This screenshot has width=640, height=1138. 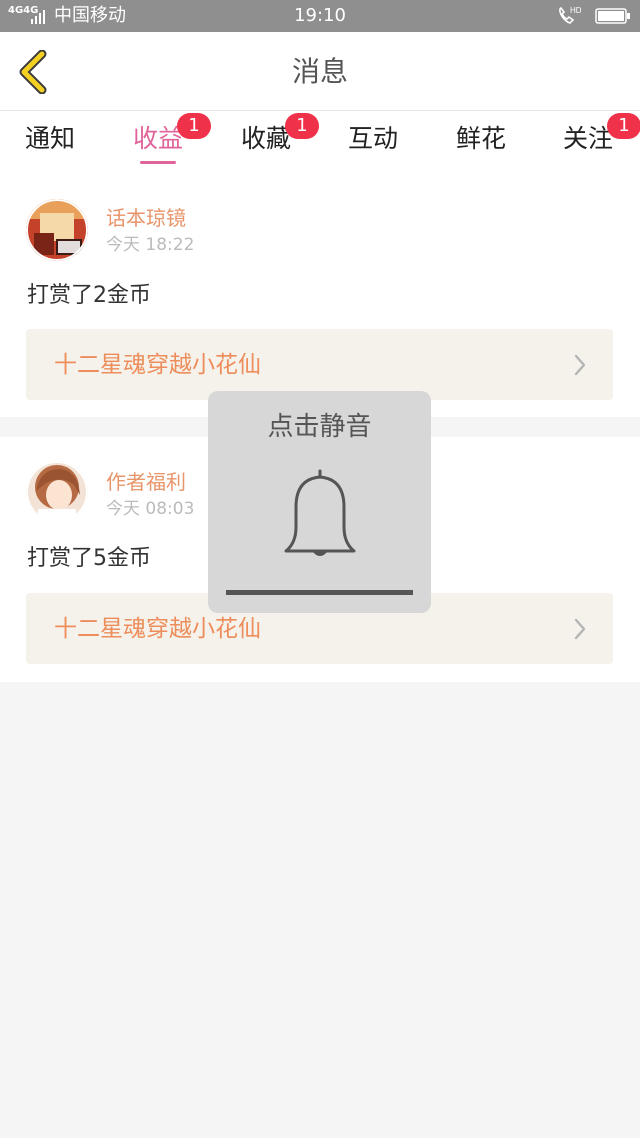 I want to click on tab-notifications: 通知, so click(x=50, y=147).